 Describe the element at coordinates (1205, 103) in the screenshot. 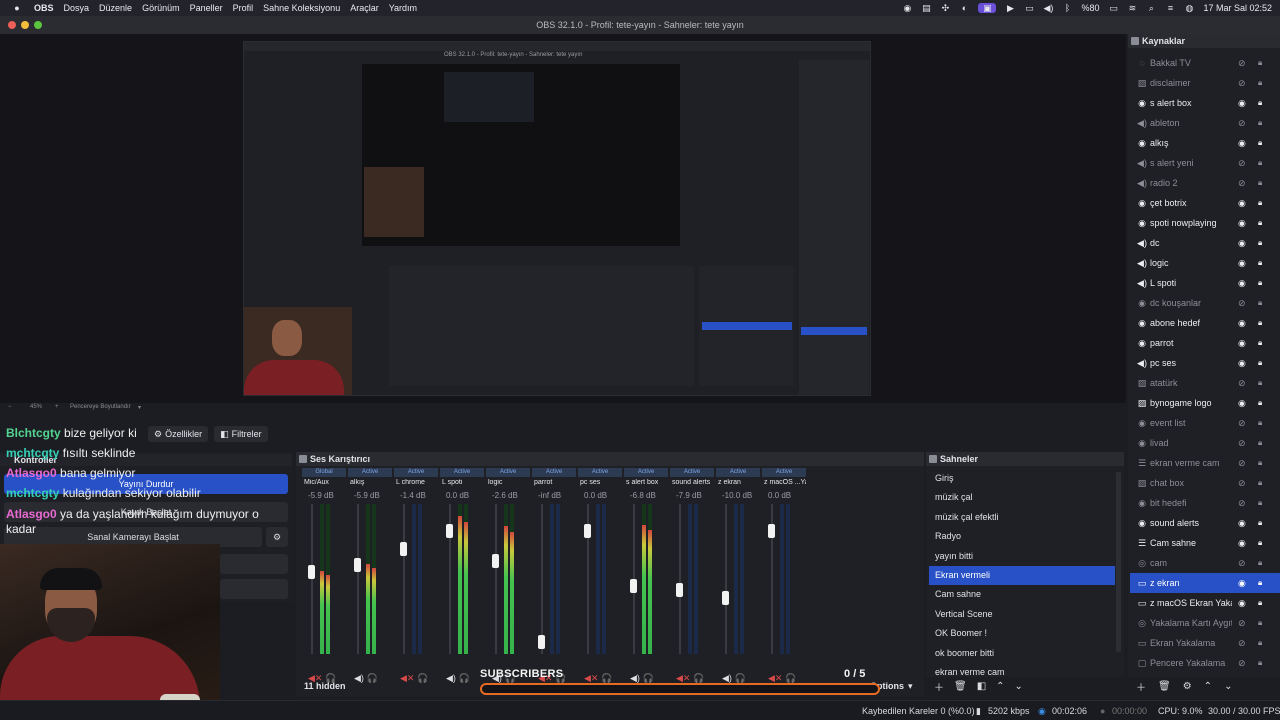

I see `source-item: ◉ s alert box ◉ 🔒︎` at that location.